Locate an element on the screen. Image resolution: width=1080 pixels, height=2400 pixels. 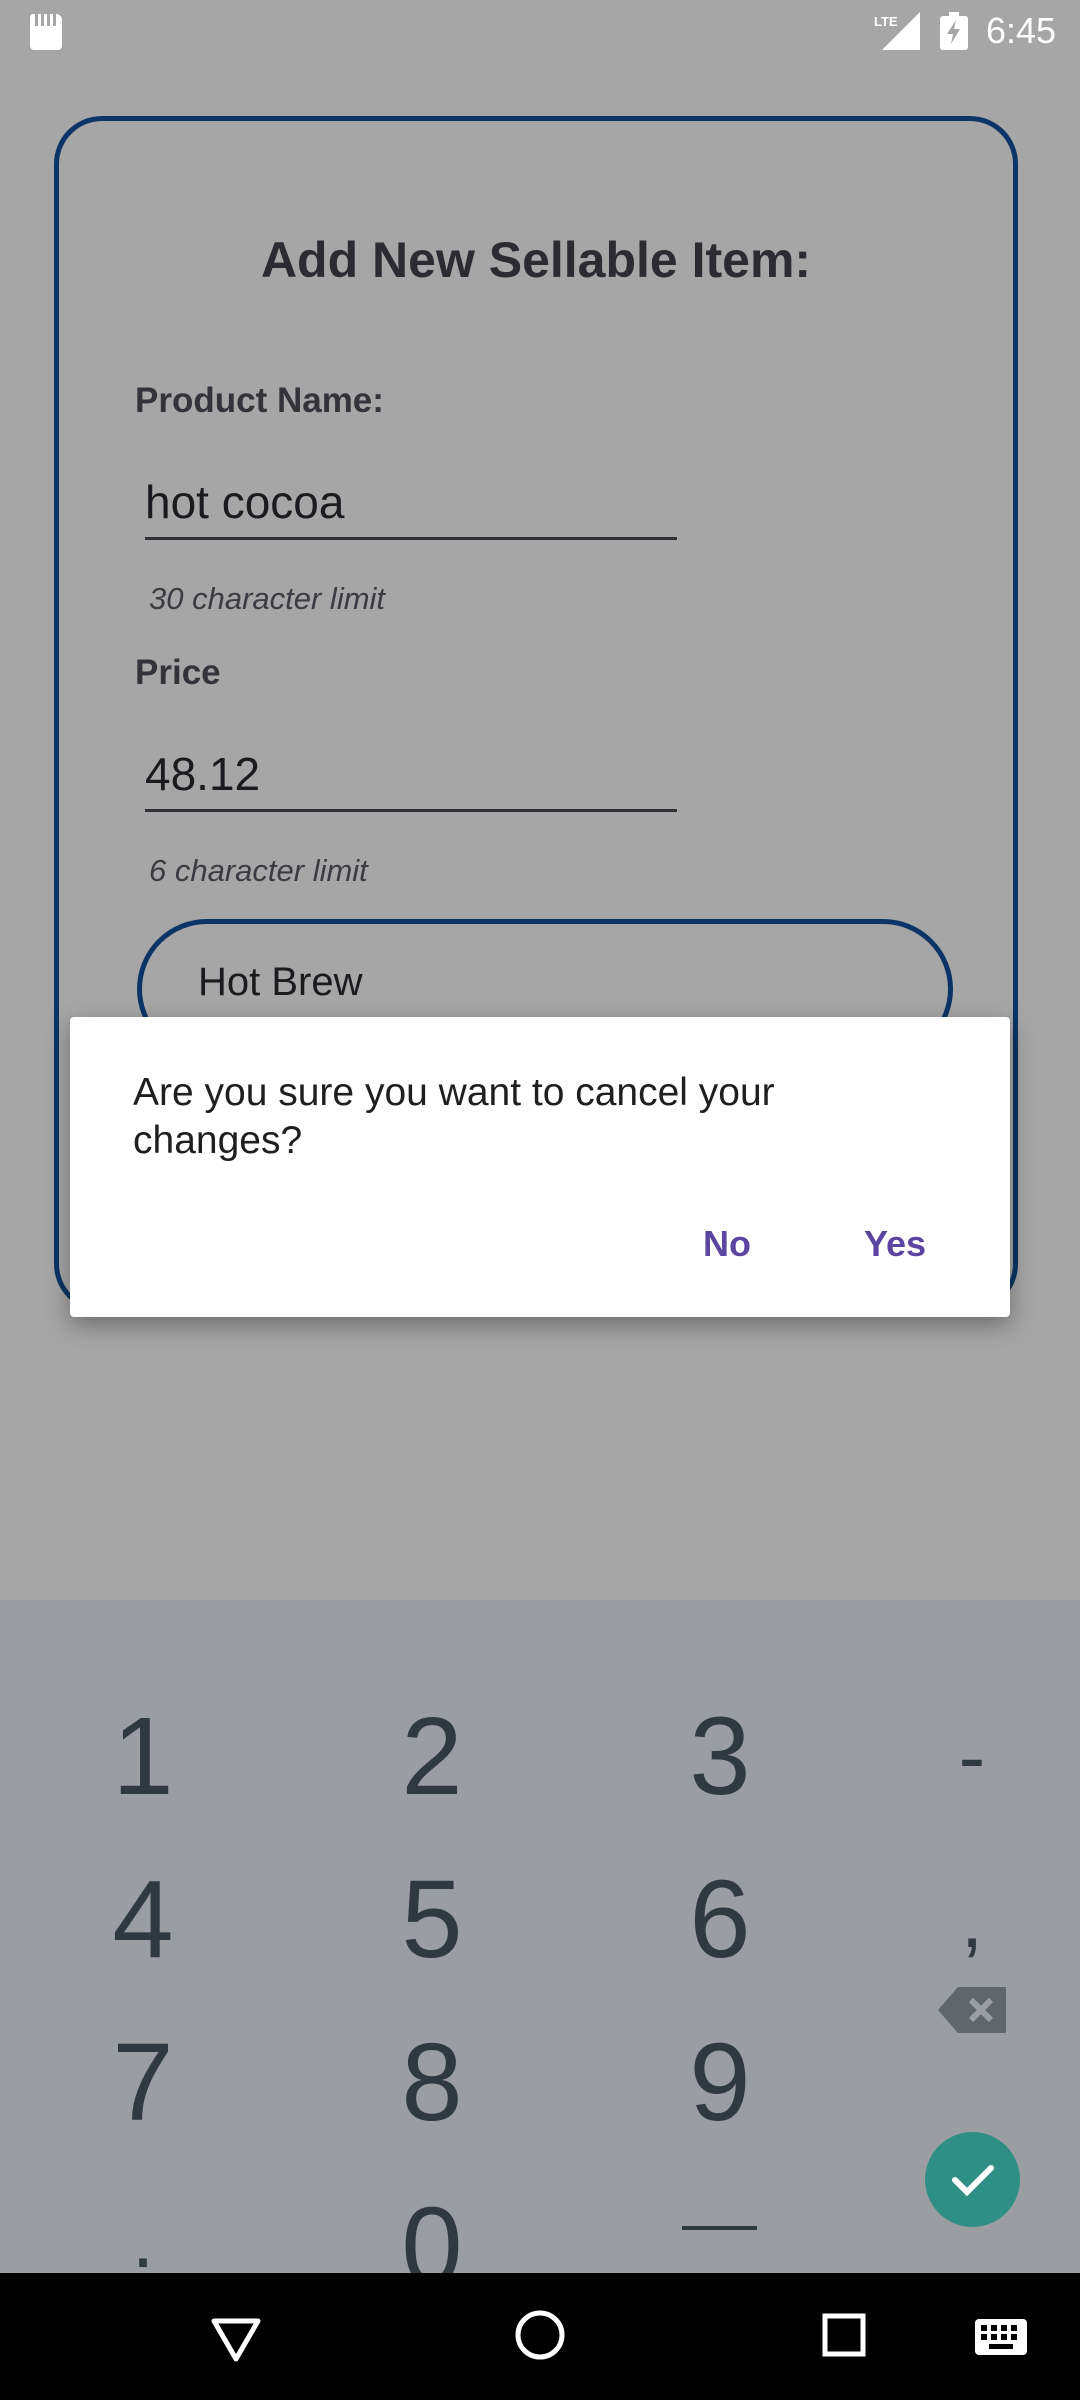
key-7: 7 is located at coordinates (143, 2083).